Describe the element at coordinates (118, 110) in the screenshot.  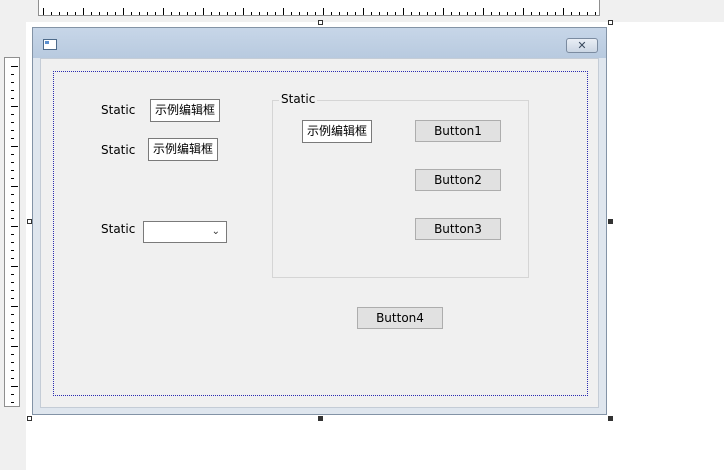
I see `static-label-1: Static` at that location.